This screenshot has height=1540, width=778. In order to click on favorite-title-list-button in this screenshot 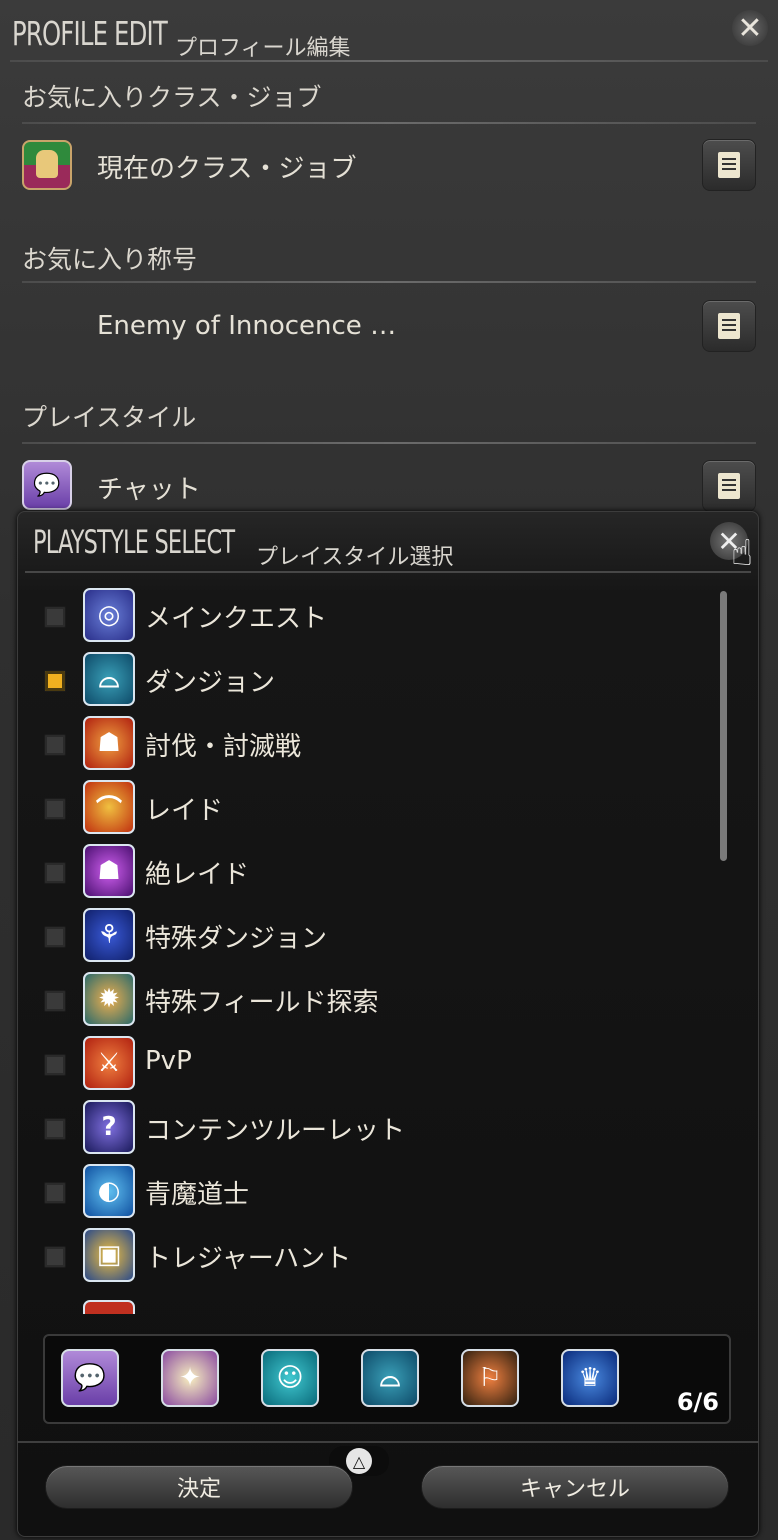, I will do `click(729, 326)`.